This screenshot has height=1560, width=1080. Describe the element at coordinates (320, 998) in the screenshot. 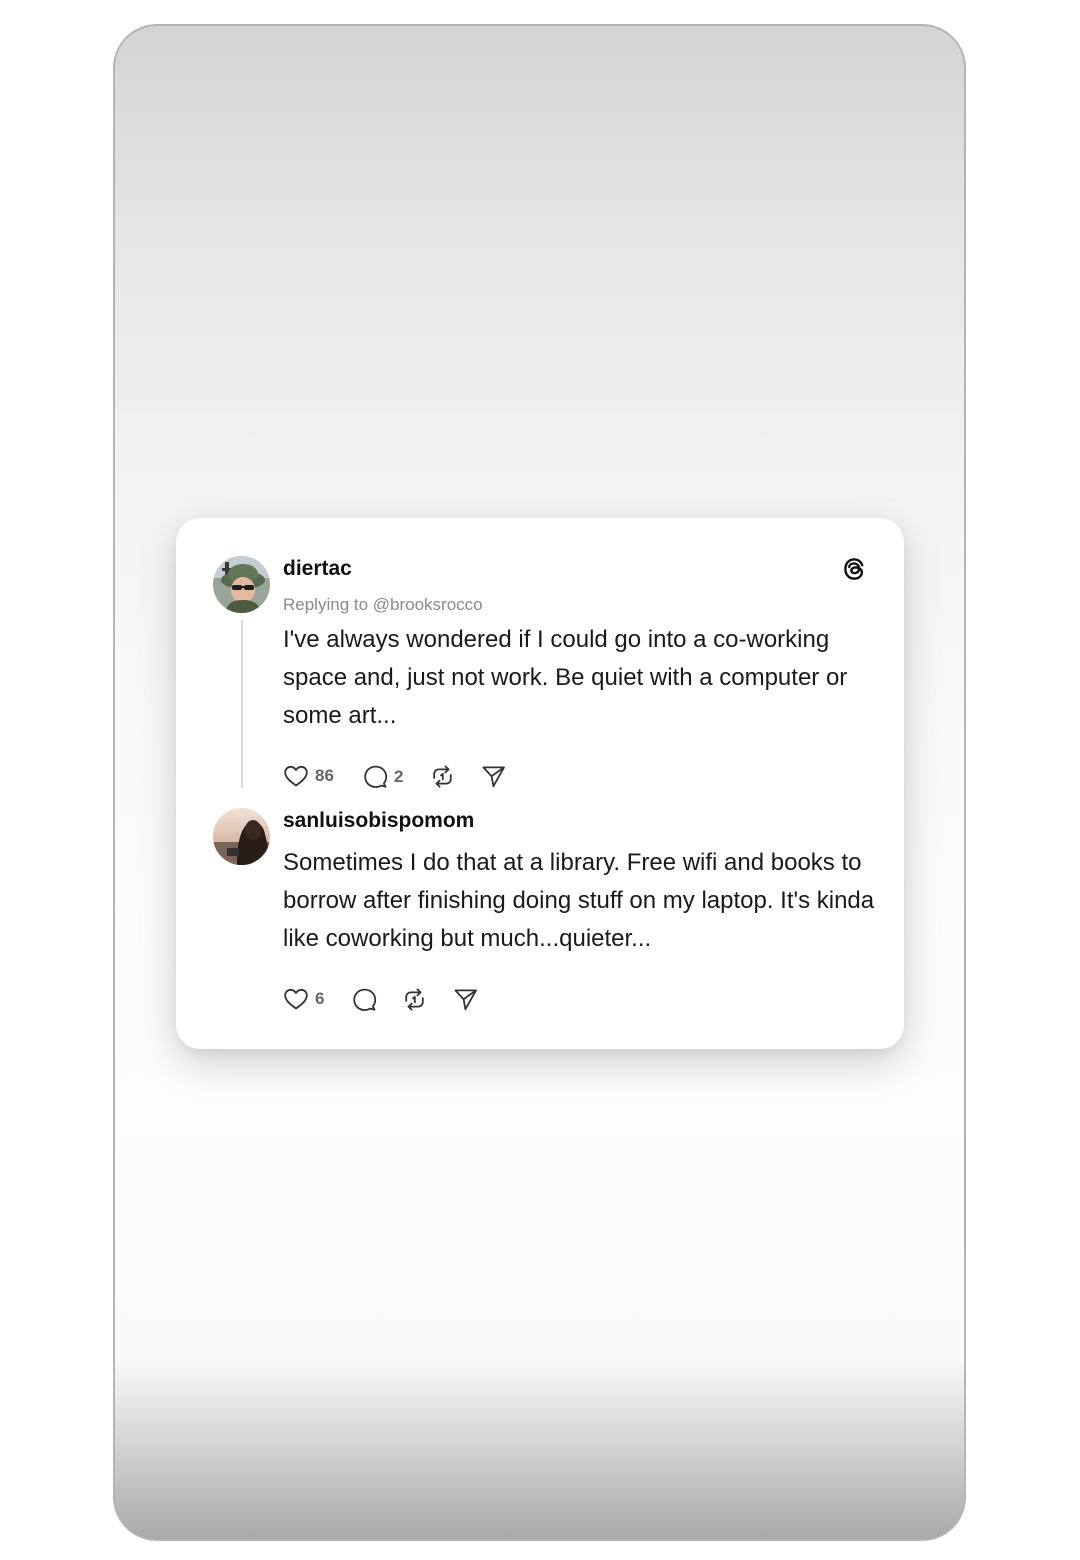

I see `reply-like-count: 6` at that location.